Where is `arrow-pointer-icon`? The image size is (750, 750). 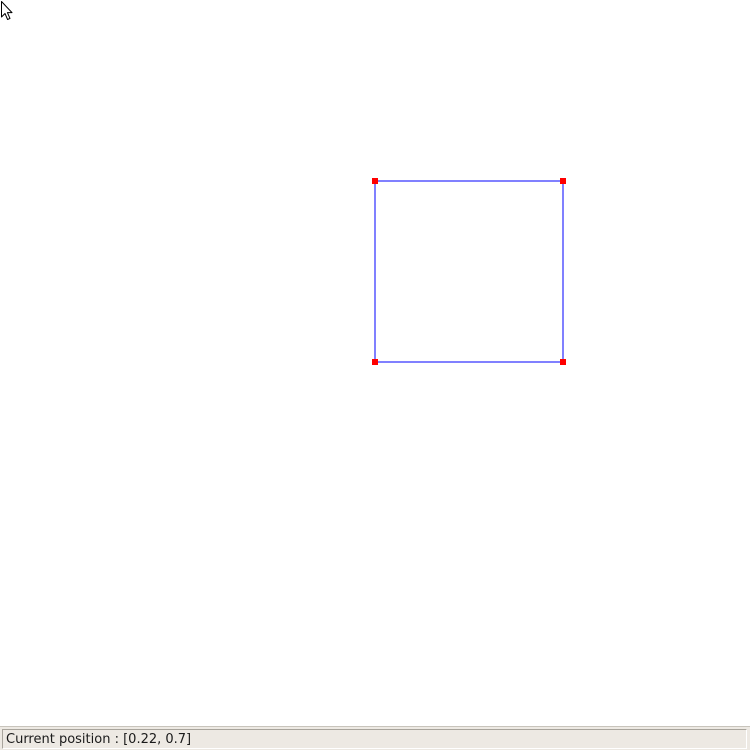
arrow-pointer-icon is located at coordinates (7, 10).